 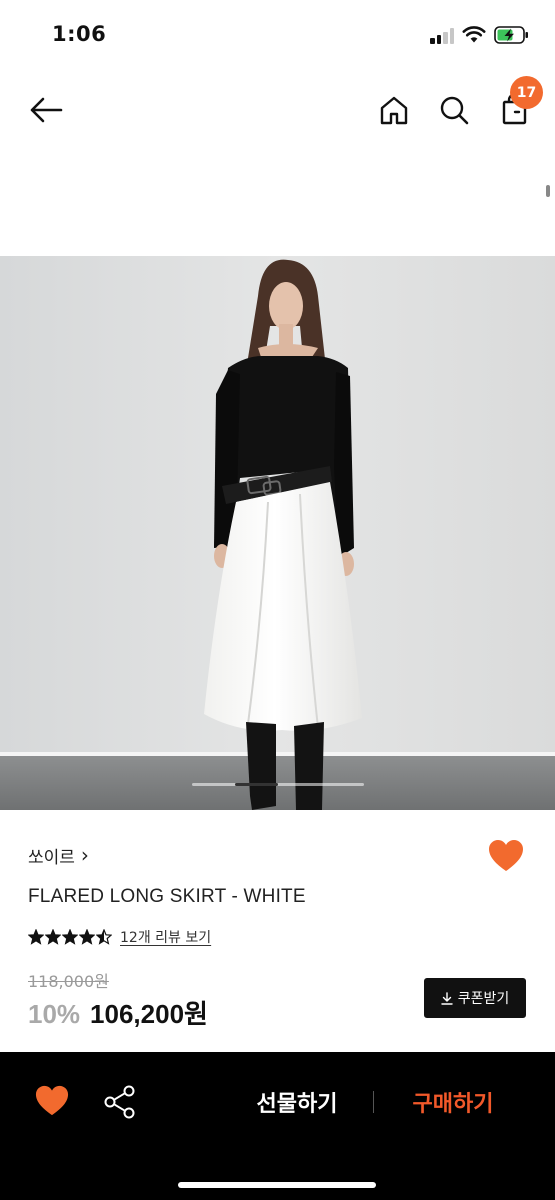 I want to click on cart-count-badge: 17, so click(x=526, y=92).